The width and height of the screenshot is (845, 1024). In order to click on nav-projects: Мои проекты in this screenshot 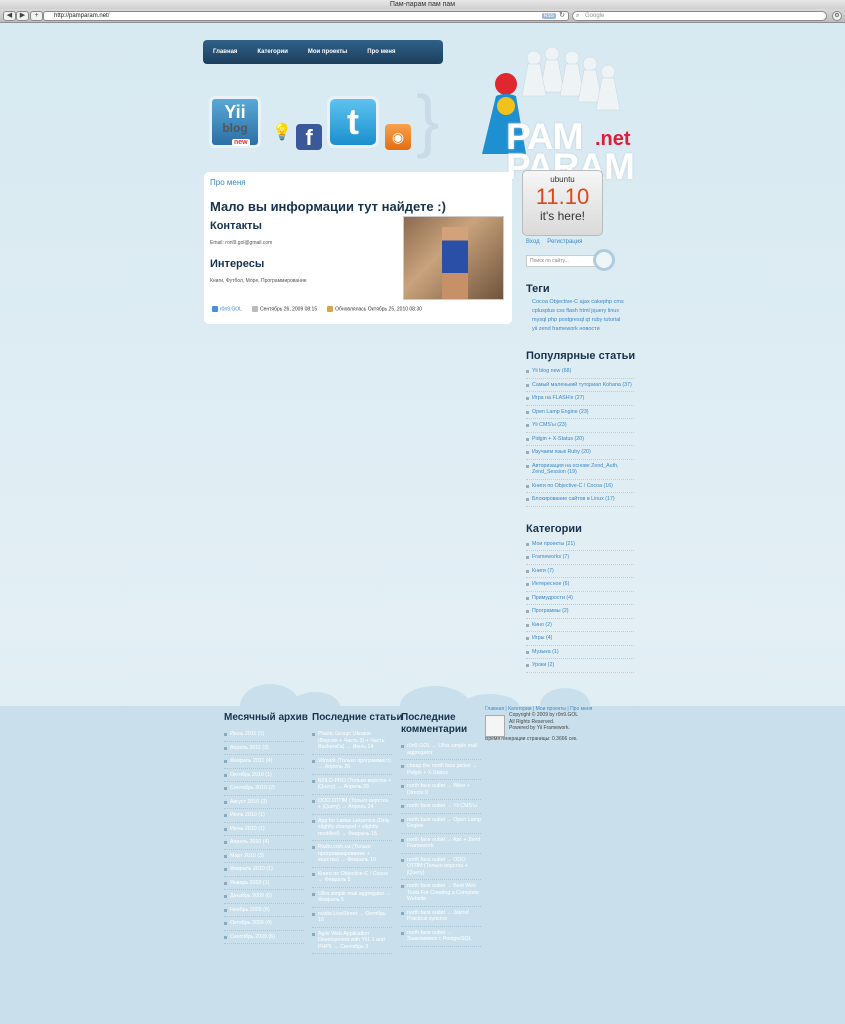, I will do `click(327, 52)`.